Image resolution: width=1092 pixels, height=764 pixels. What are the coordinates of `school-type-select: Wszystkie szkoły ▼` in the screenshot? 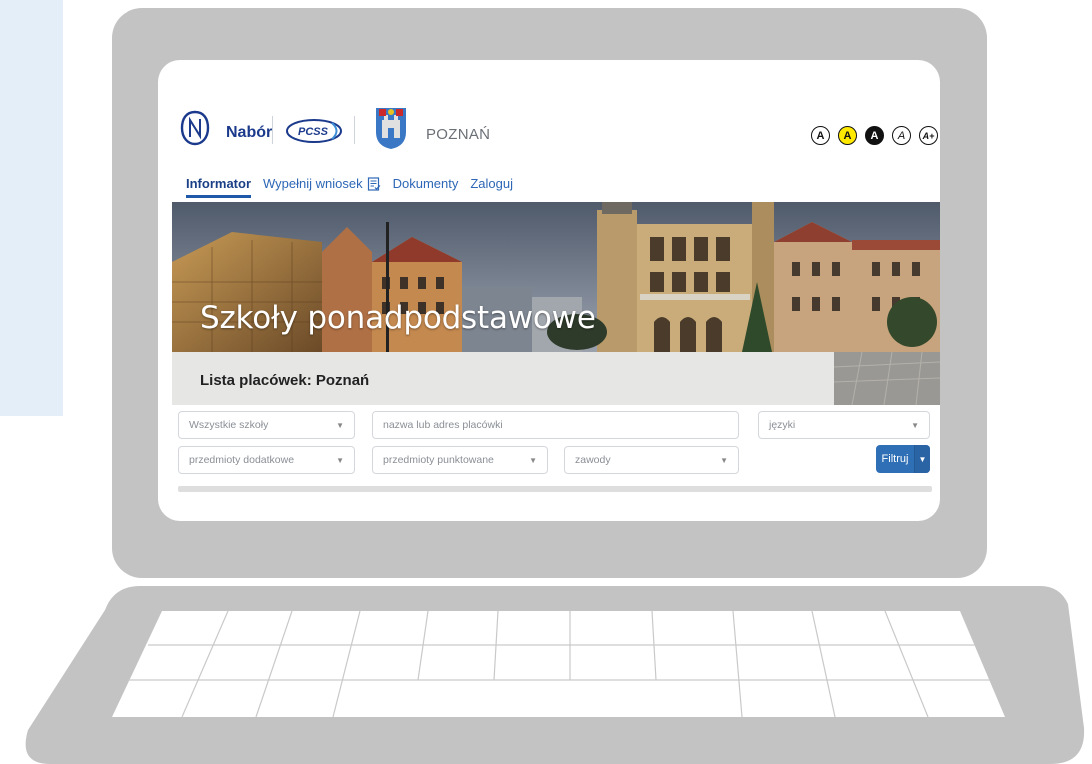 It's located at (266, 425).